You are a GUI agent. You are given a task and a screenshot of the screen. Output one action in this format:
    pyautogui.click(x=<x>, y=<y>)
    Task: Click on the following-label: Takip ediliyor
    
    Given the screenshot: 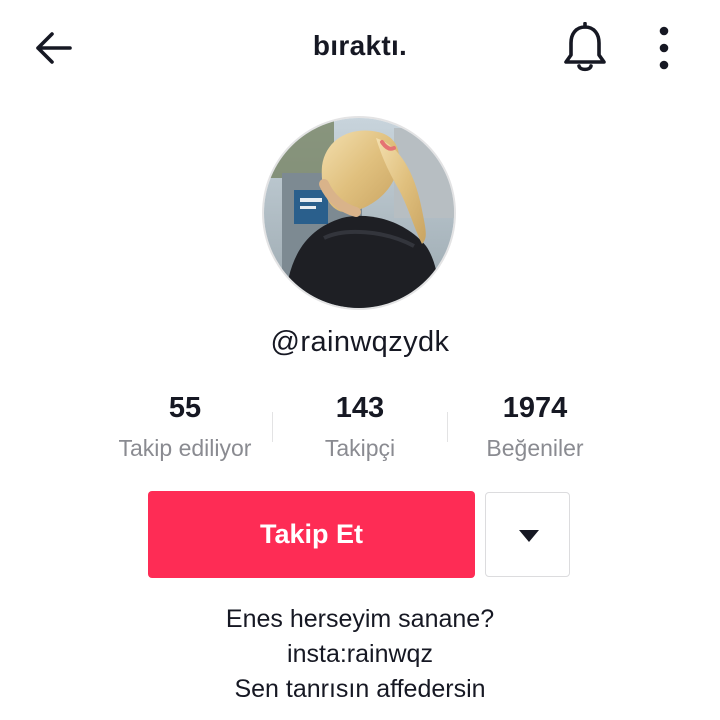 What is the action you would take?
    pyautogui.click(x=185, y=448)
    